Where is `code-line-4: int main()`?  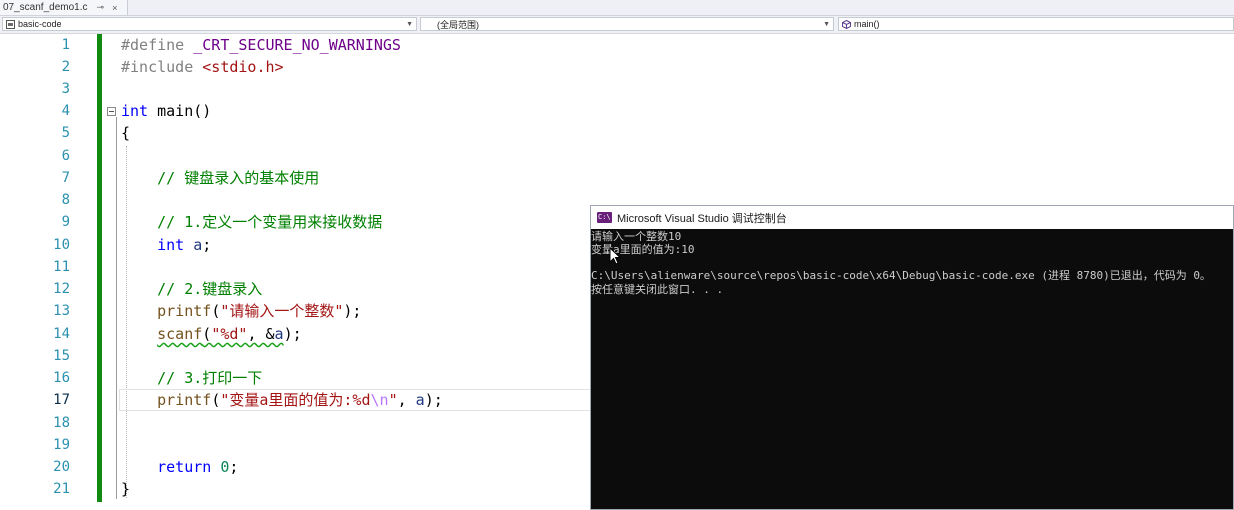
code-line-4: int main() is located at coordinates (166, 111).